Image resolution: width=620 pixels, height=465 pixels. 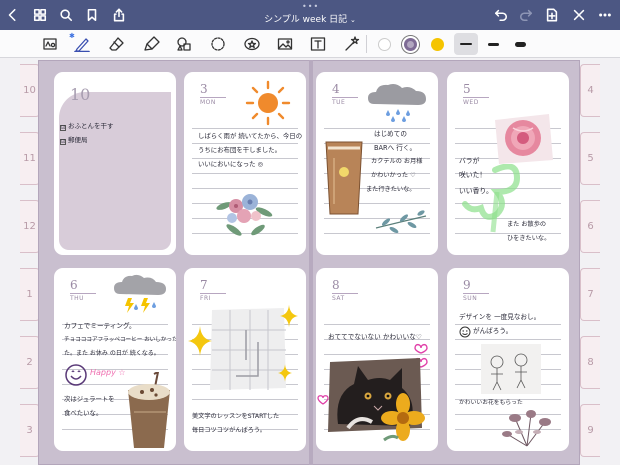 I want to click on laser-pointer-icon, so click(x=352, y=44).